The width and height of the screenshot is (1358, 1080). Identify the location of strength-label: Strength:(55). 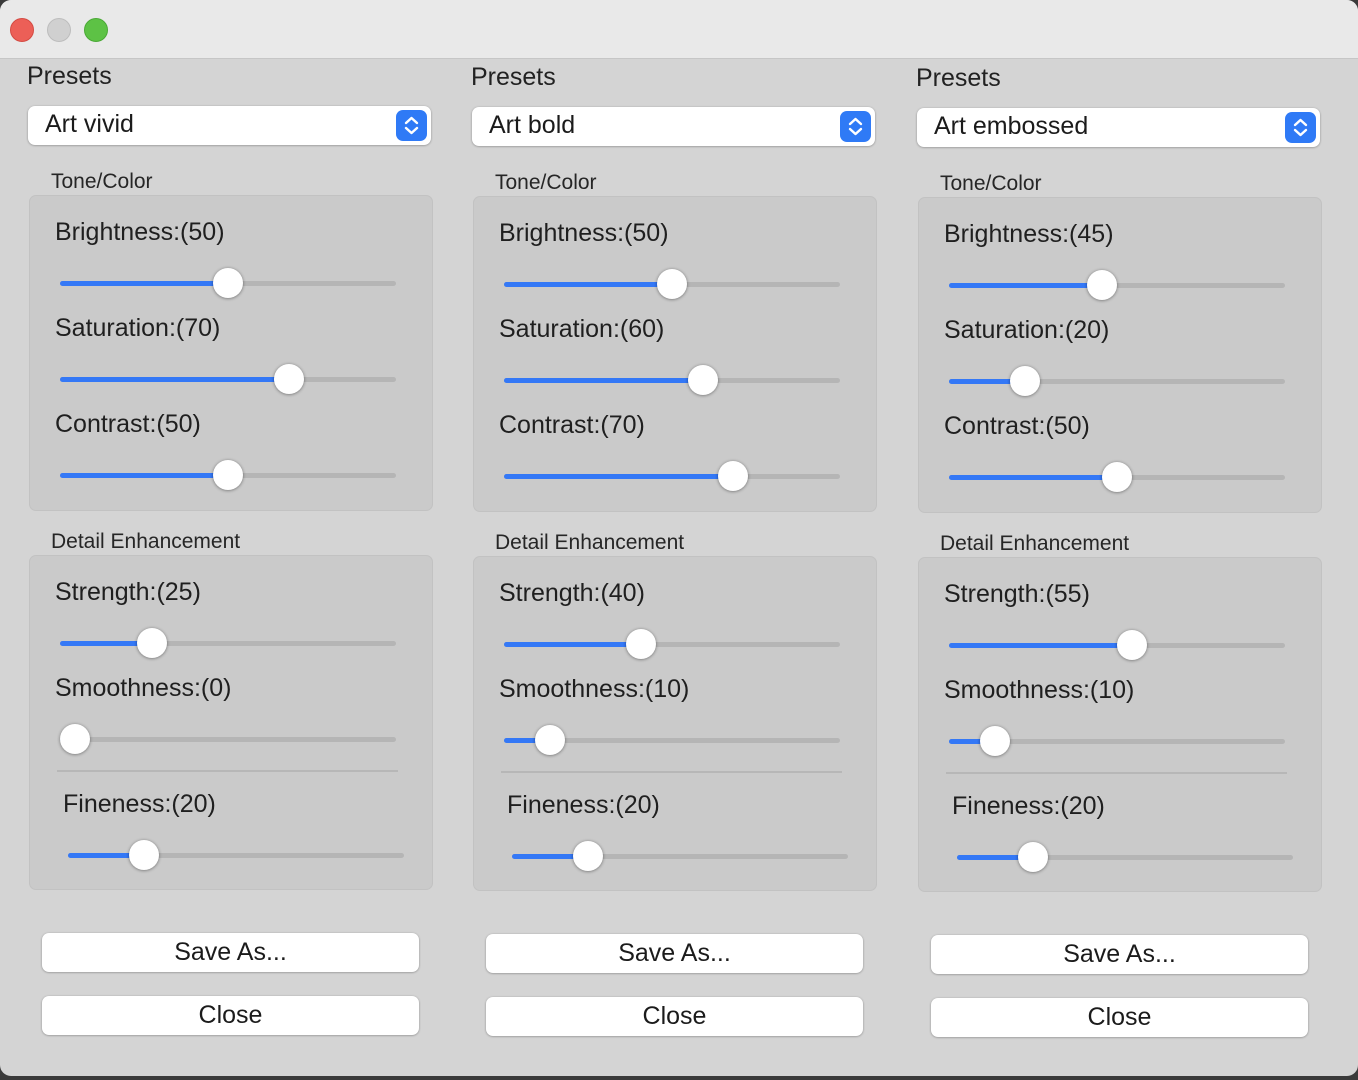
(1017, 594).